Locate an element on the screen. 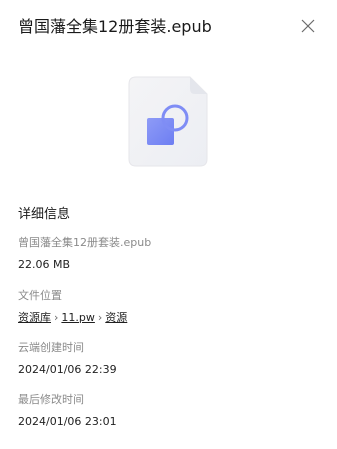 The width and height of the screenshot is (337, 449). file-preview-icon is located at coordinates (168, 121).